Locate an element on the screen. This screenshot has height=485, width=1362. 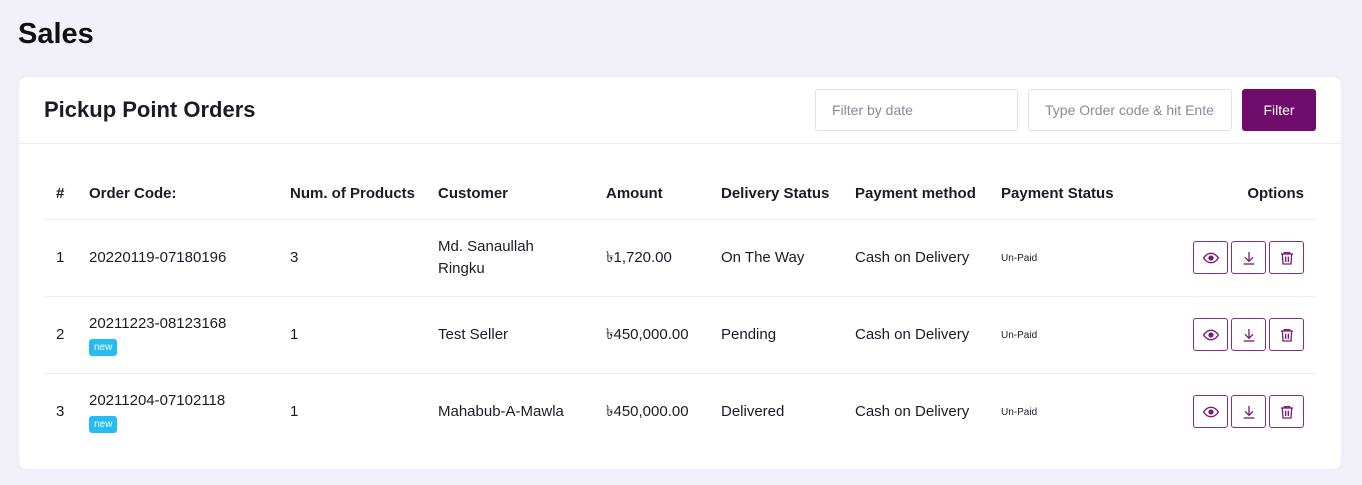
page-title: Sales is located at coordinates (56, 34).